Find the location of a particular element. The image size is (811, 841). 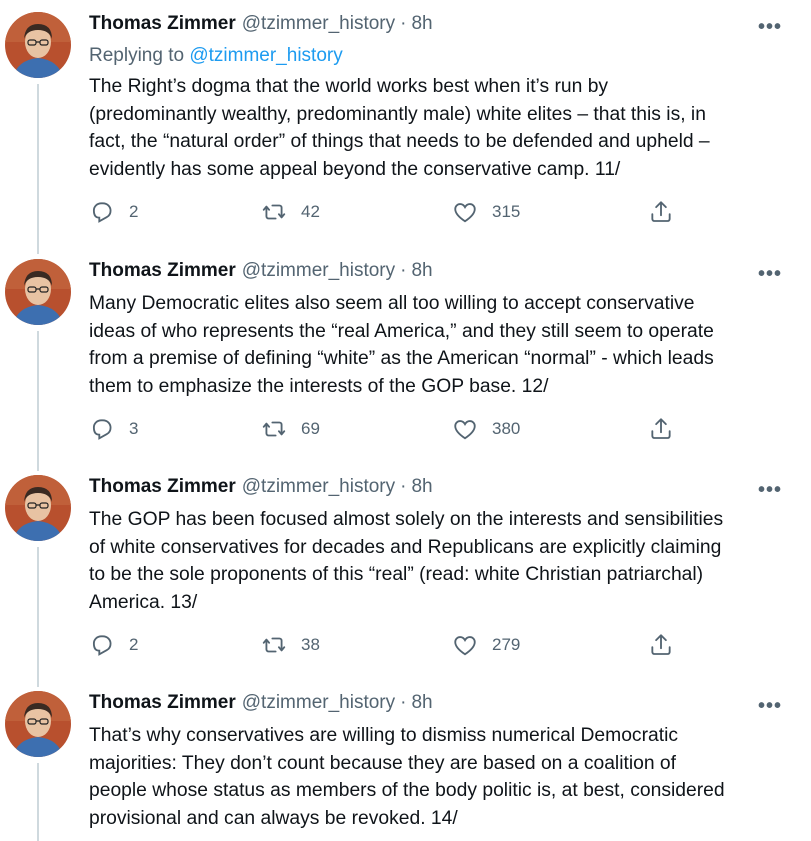

author-name: Thomas Zimmer is located at coordinates (162, 703).